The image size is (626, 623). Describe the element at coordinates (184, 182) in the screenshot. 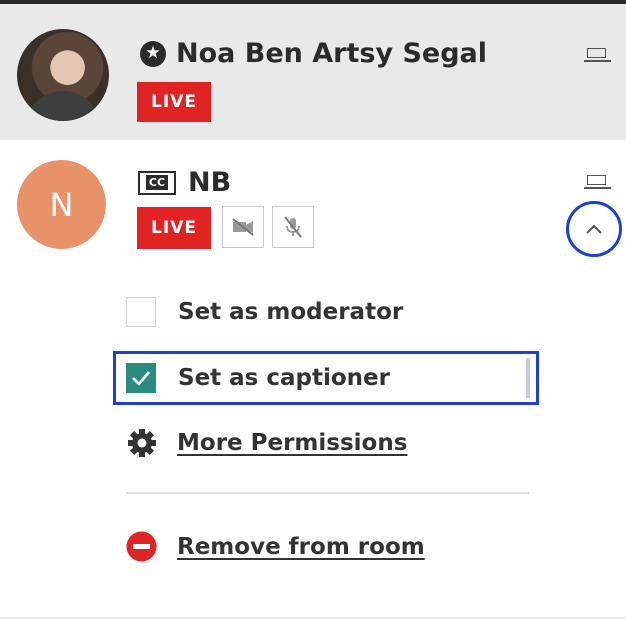

I see `participant-name-row: CC NB` at that location.